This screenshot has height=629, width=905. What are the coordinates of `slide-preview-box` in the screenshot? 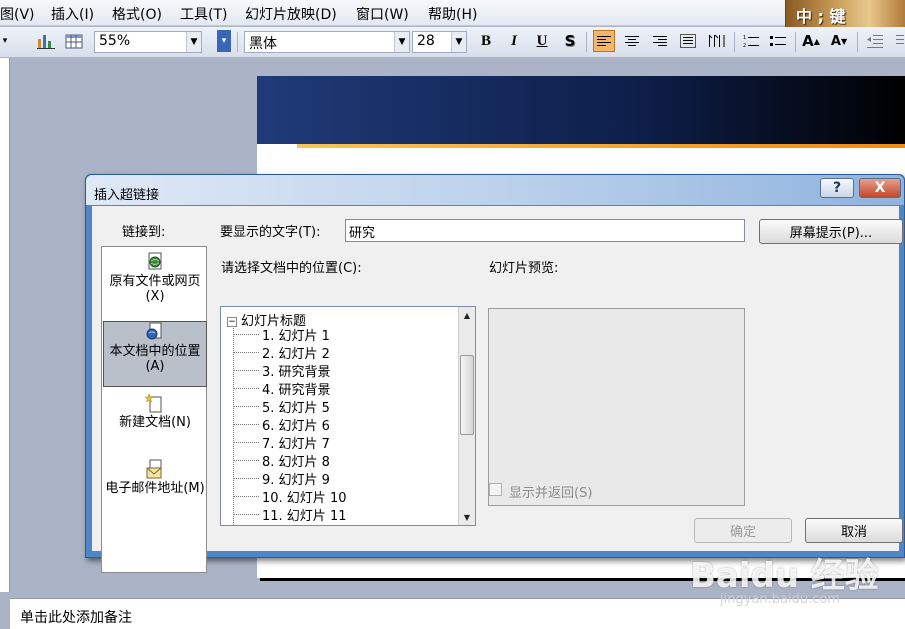 It's located at (616, 407).